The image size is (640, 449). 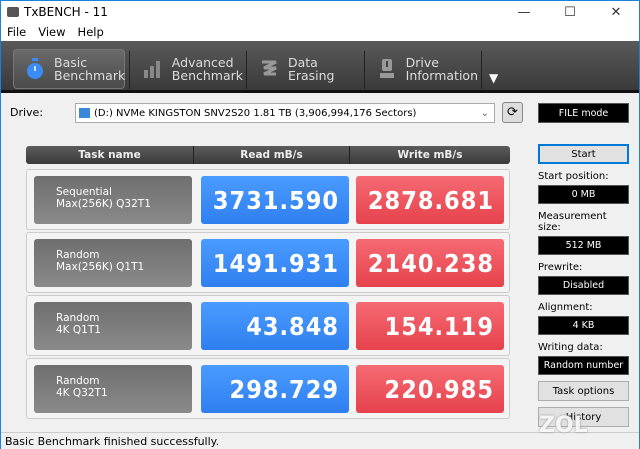 I want to click on bar-chart-icon, so click(x=152, y=69).